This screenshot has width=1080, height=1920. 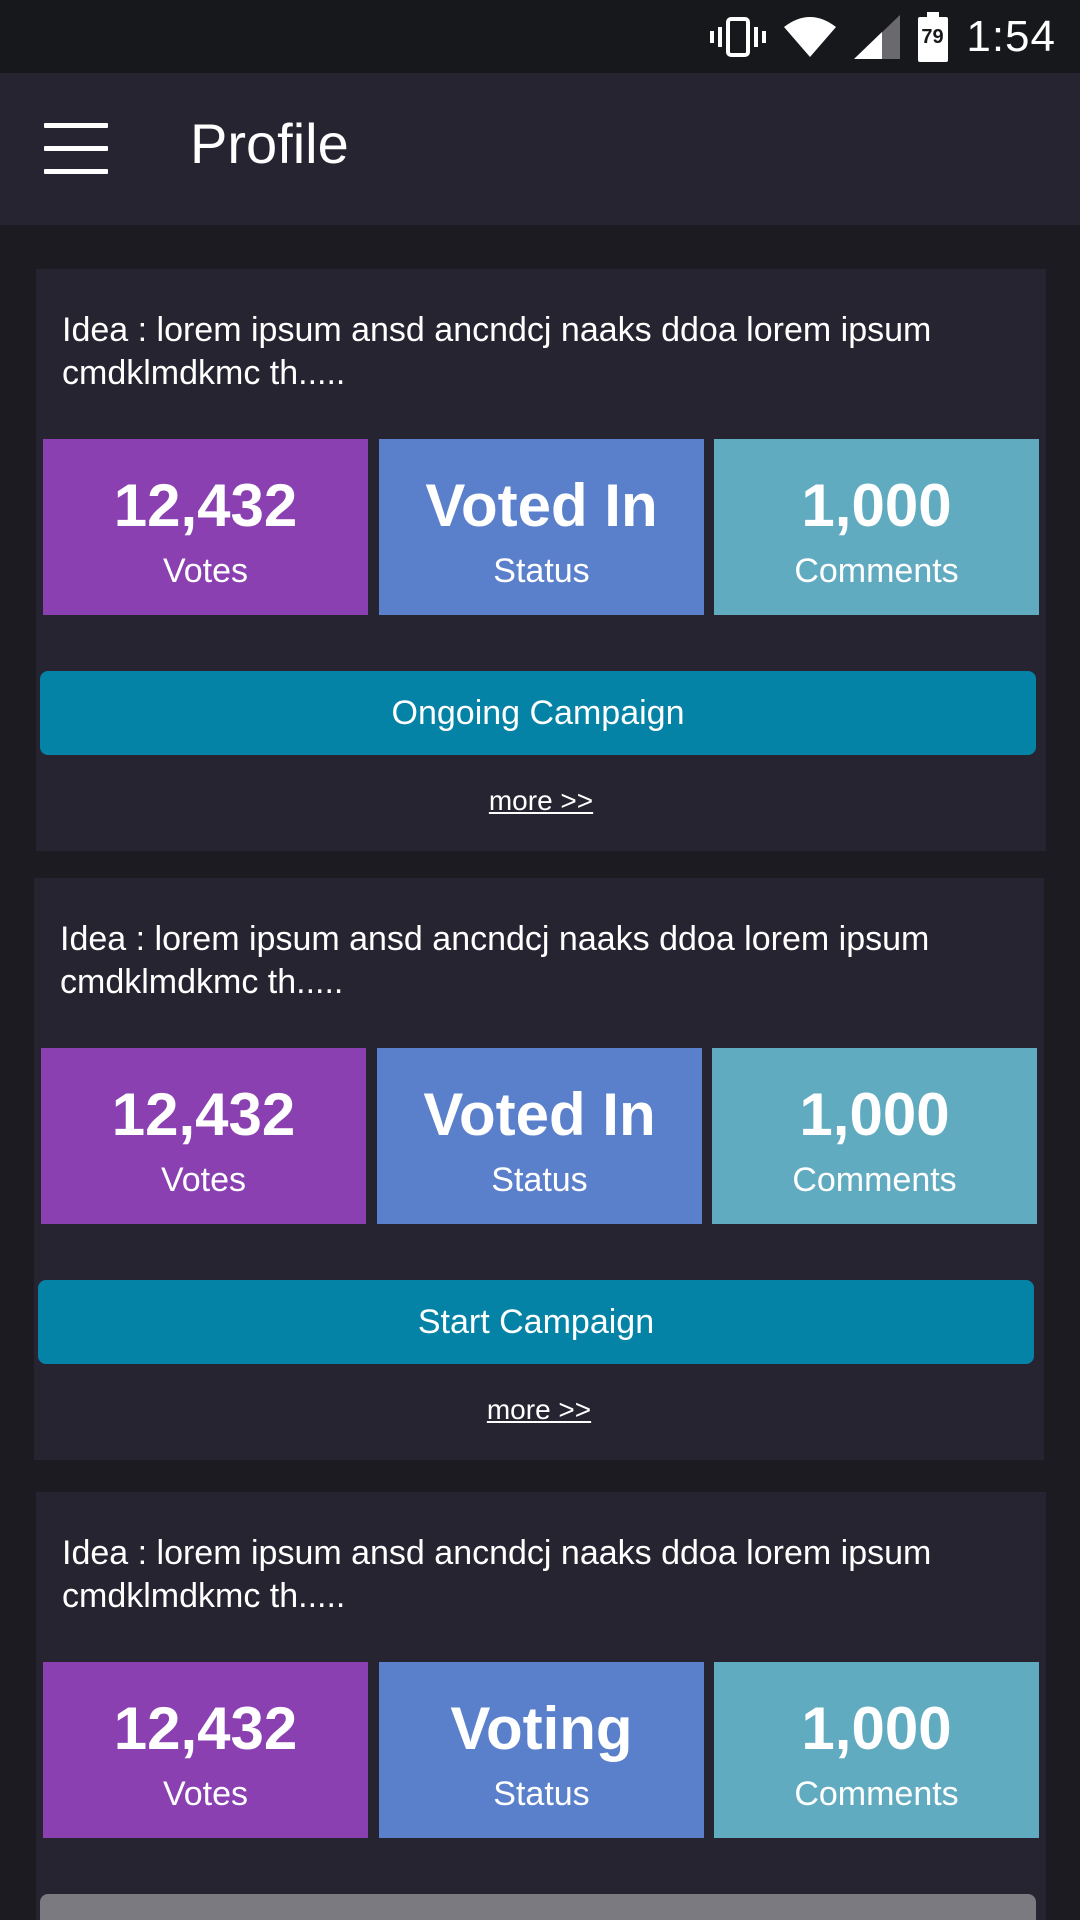 I want to click on battery-icon: 79, so click(x=933, y=36).